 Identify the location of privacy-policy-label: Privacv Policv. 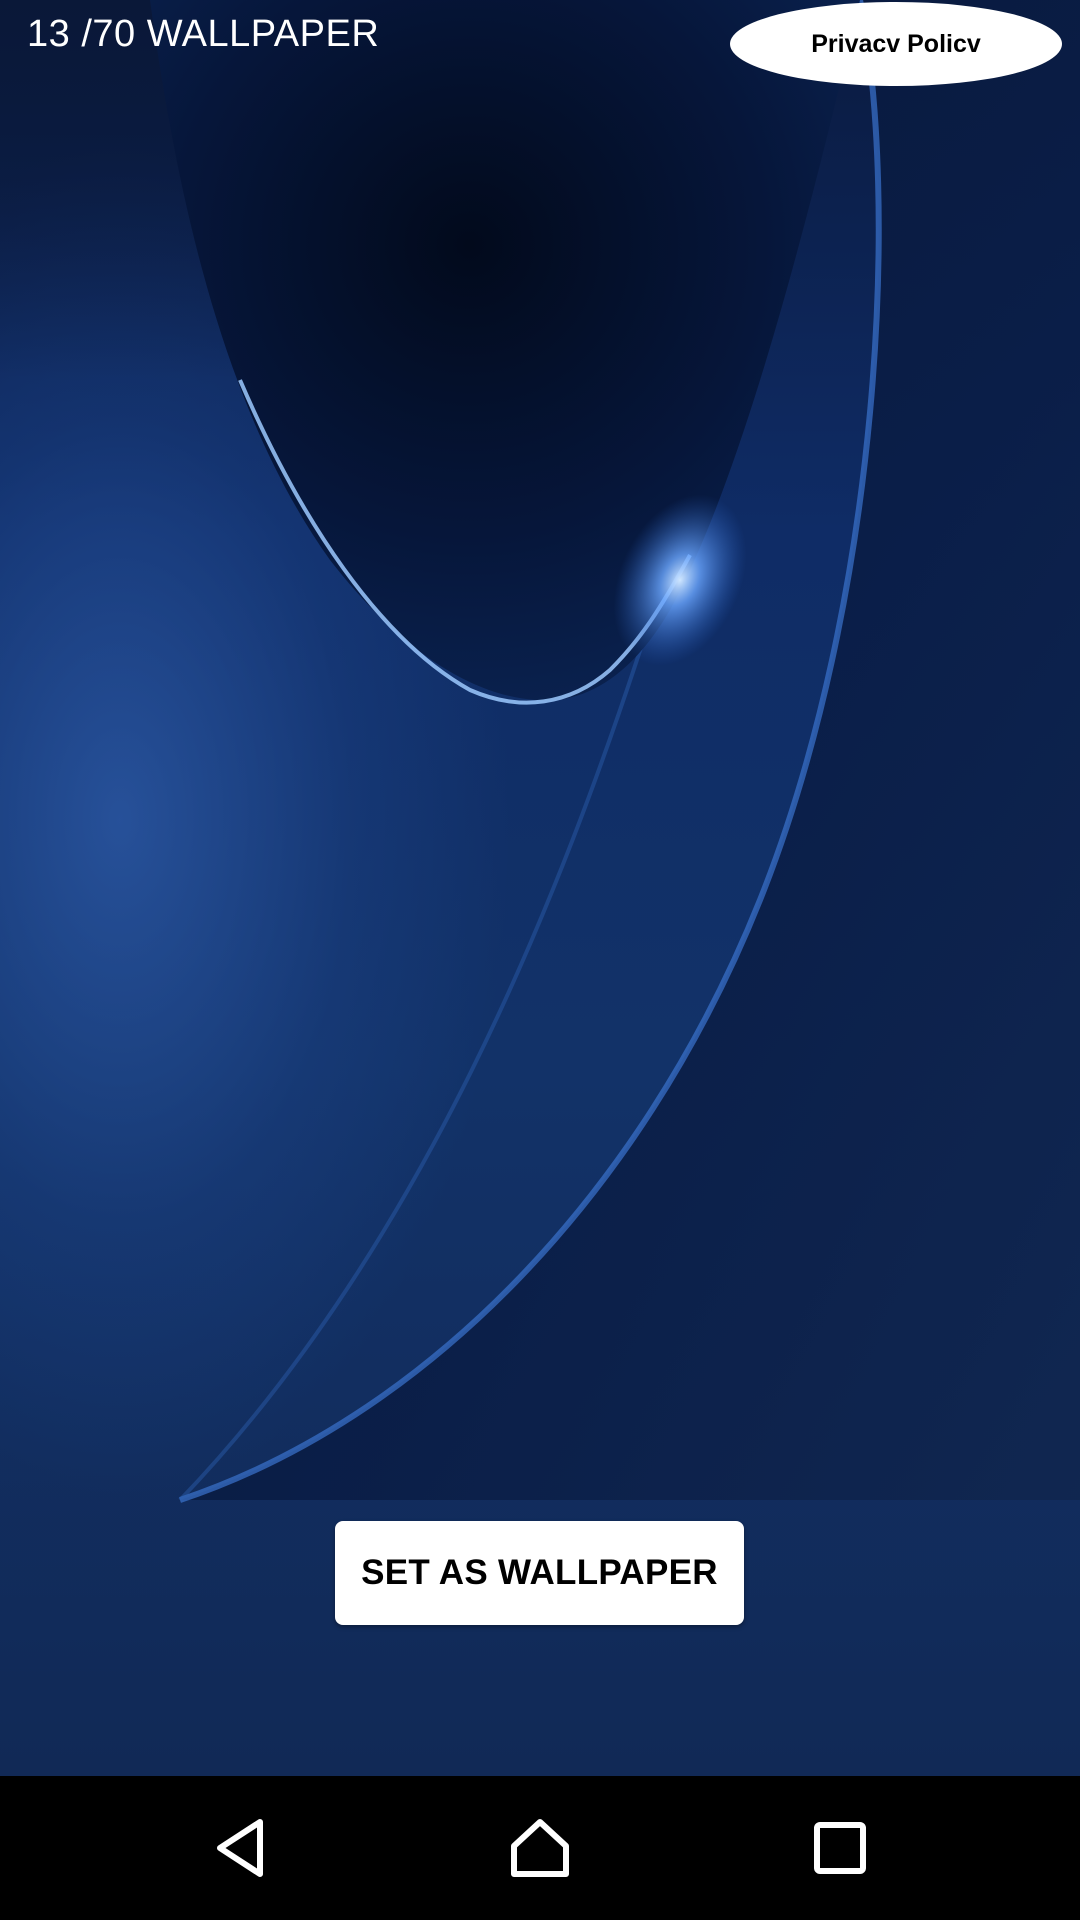
(896, 43).